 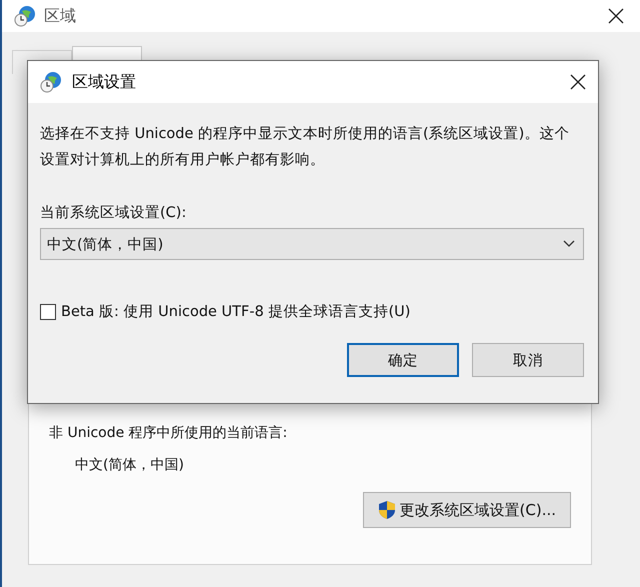 I want to click on dialog-title: 区域设置, so click(x=104, y=82).